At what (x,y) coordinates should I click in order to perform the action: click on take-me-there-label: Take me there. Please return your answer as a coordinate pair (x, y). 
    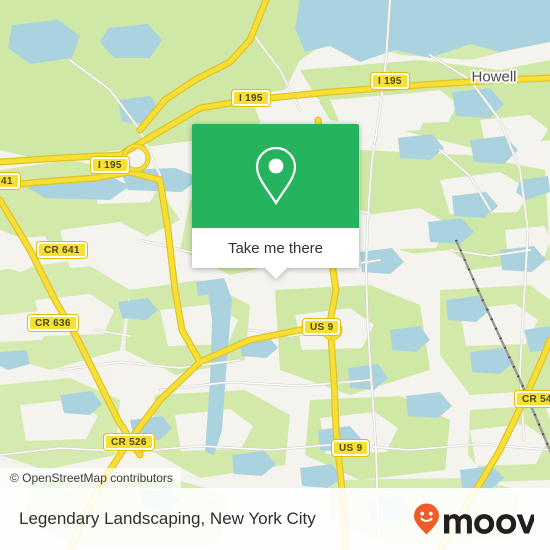
    Looking at the image, I should click on (275, 248).